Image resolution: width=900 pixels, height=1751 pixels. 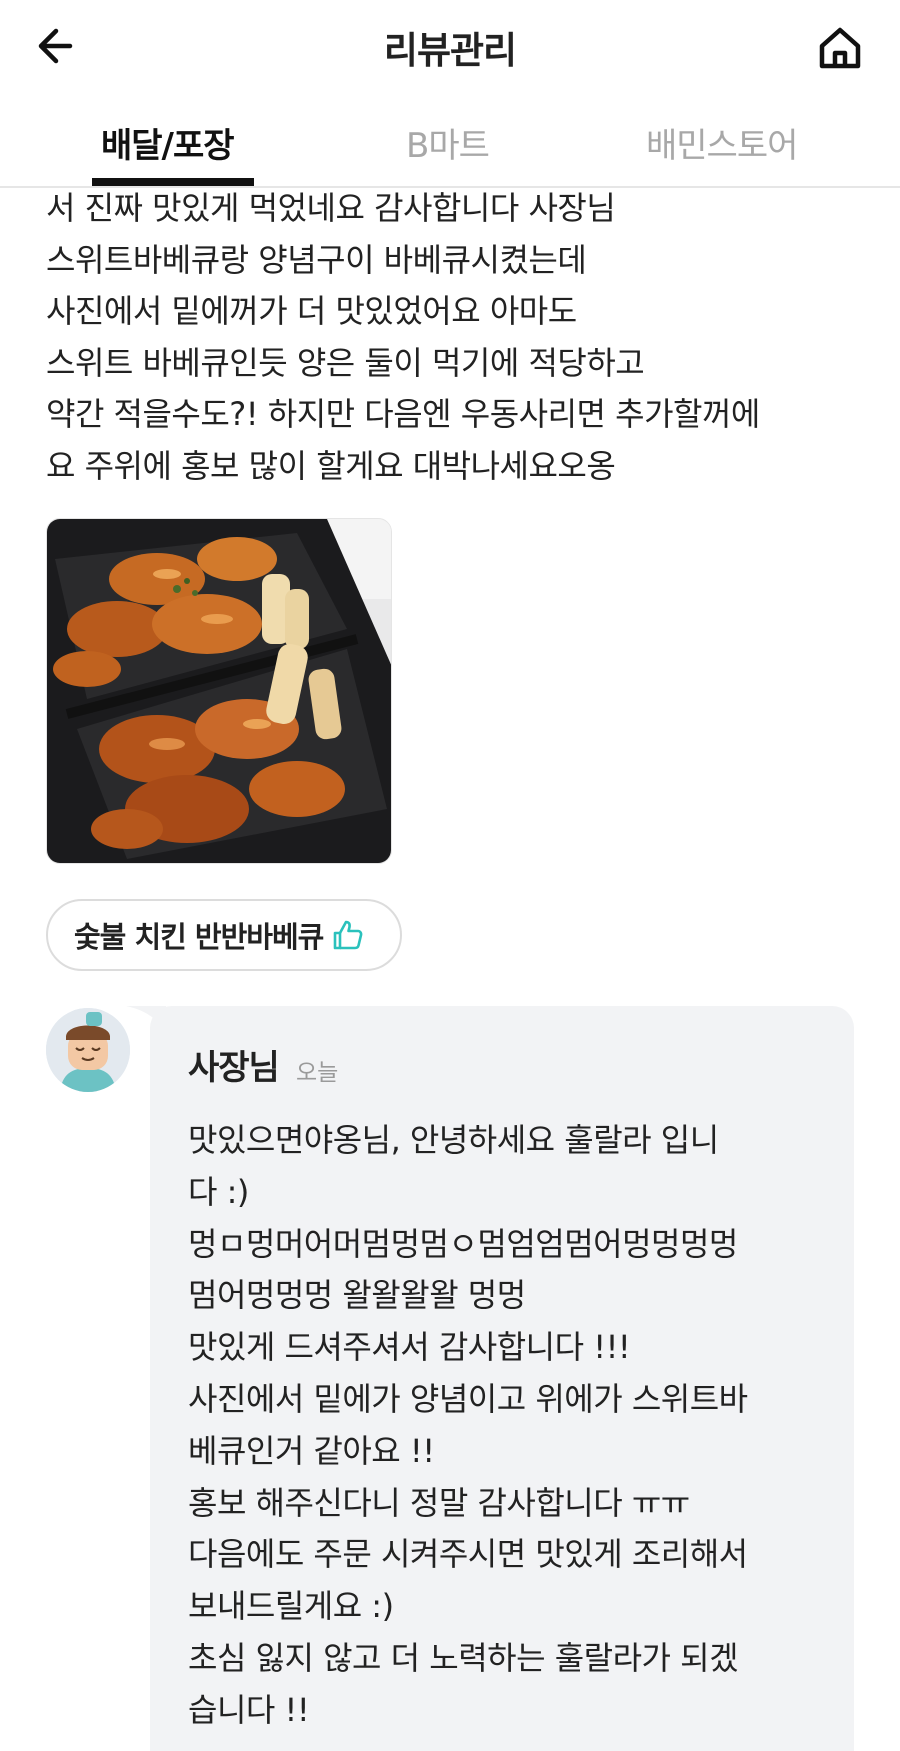 What do you see at coordinates (331, 208) in the screenshot?
I see `review-line: 서 진짜 맛있게 먹었네요 감사합니다 사장님` at bounding box center [331, 208].